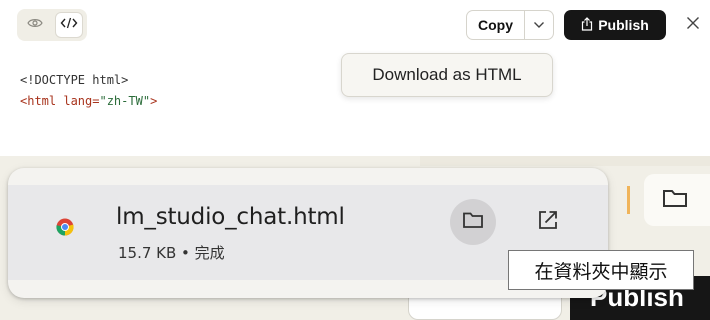 This screenshot has height=320, width=710. I want to click on background-folder-button, so click(677, 200).